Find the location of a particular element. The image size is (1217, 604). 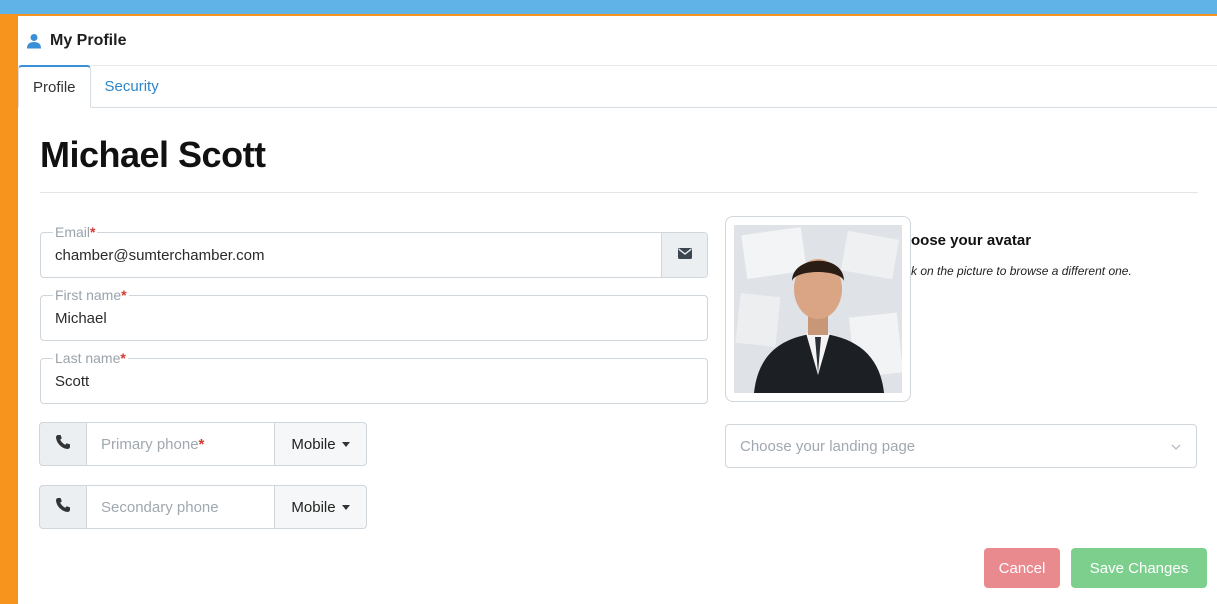

primary-phone-group: Primary phone * Mobile is located at coordinates (203, 444).